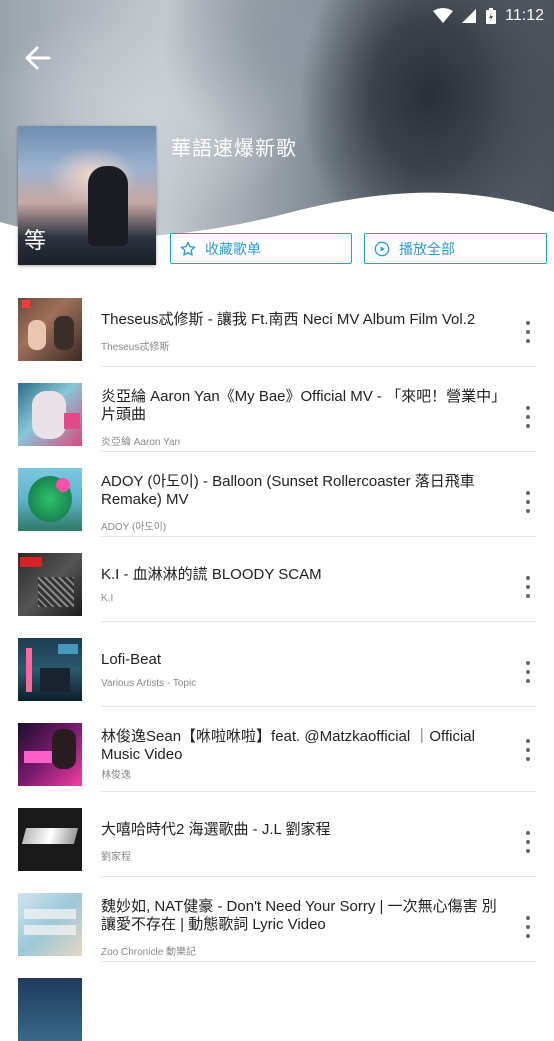  Describe the element at coordinates (149, 683) in the screenshot. I see `song-artist: Various Artists - Topic` at that location.